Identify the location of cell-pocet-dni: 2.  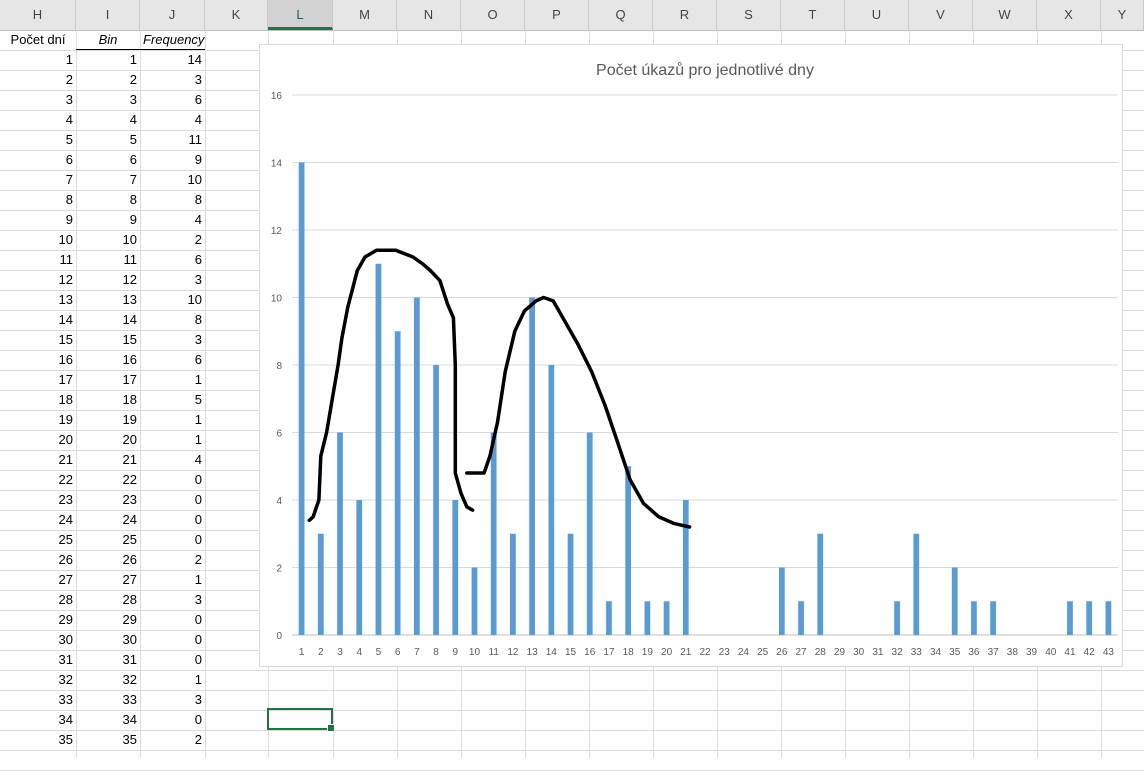
(38, 80).